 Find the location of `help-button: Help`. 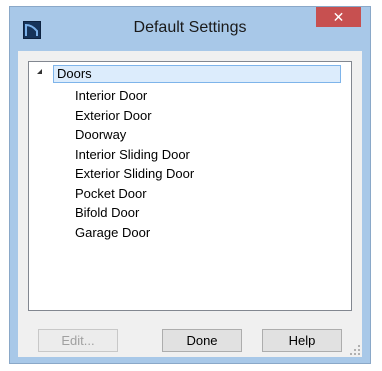

help-button: Help is located at coordinates (302, 340).